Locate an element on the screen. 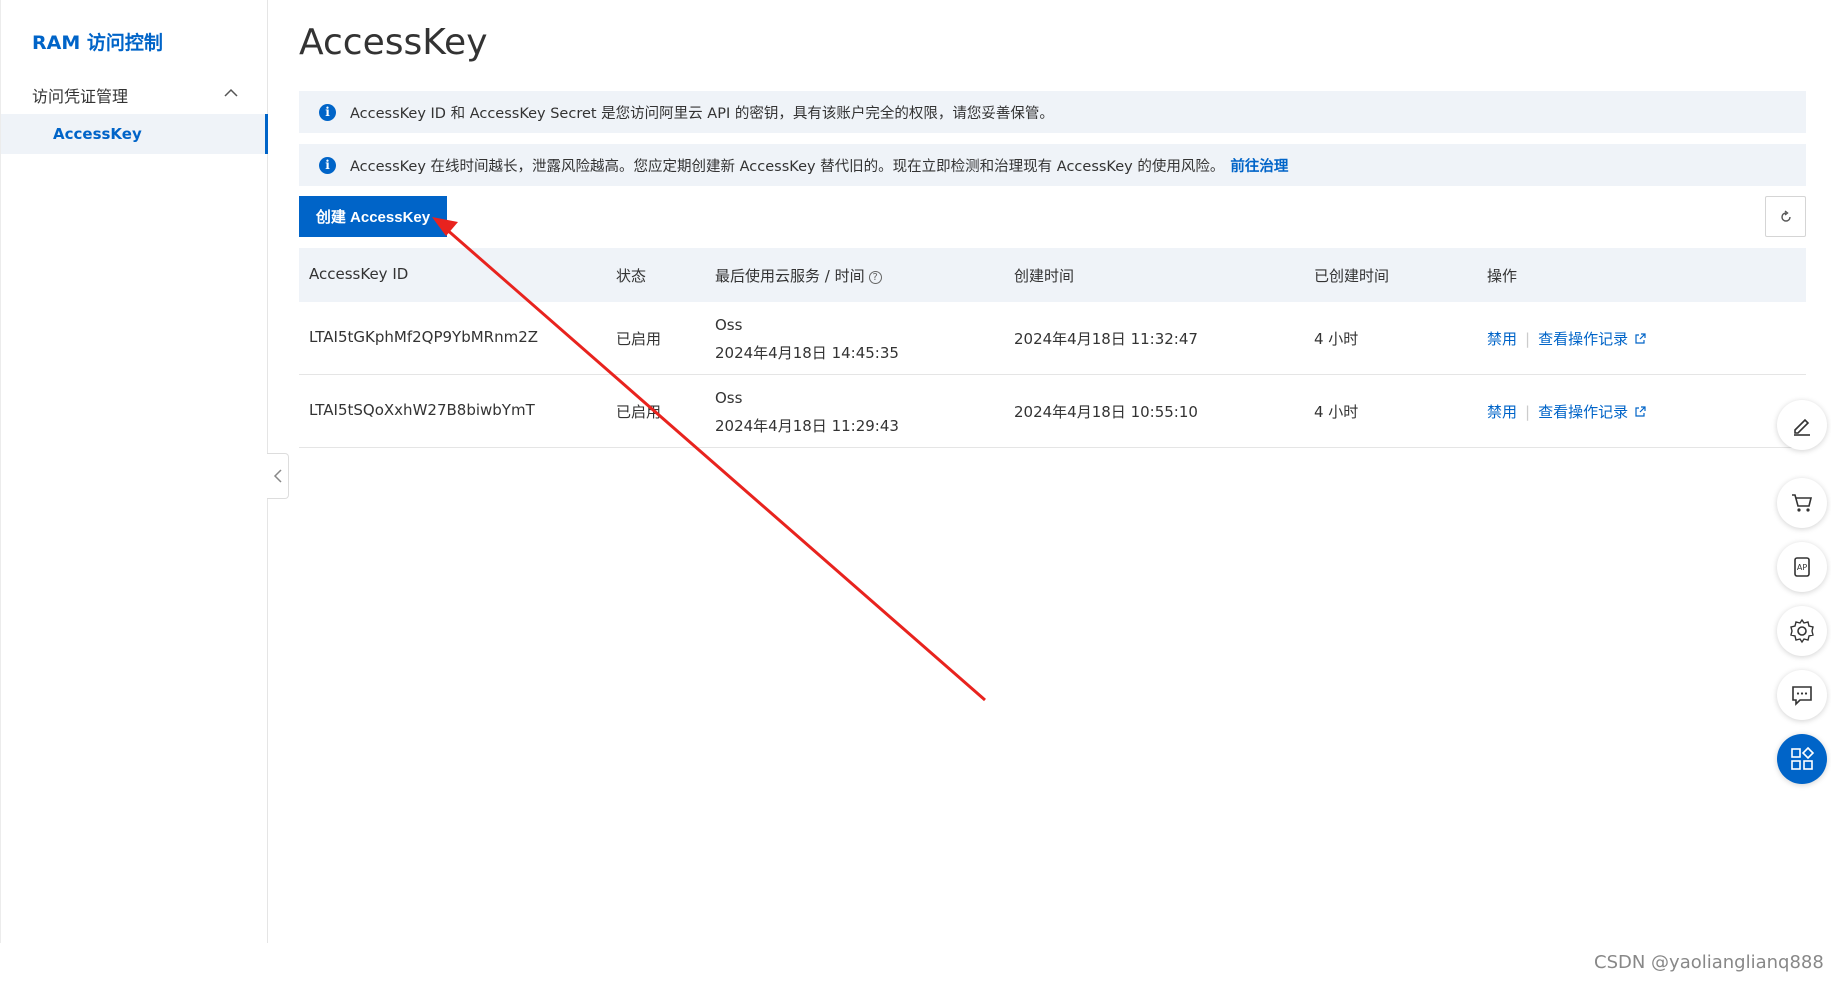 This screenshot has width=1831, height=984. cart-button is located at coordinates (1802, 503).